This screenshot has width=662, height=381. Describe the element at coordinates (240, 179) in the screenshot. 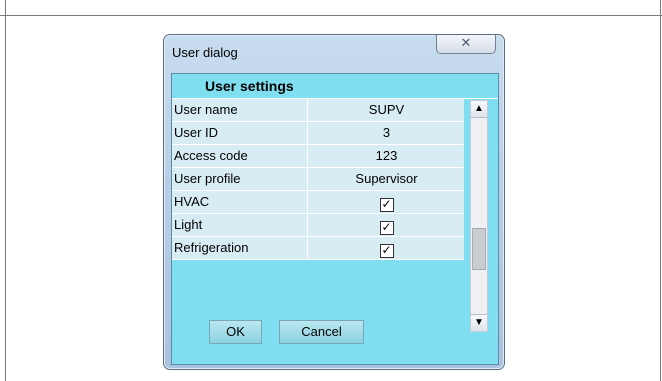

I see `row-label: User profile` at that location.